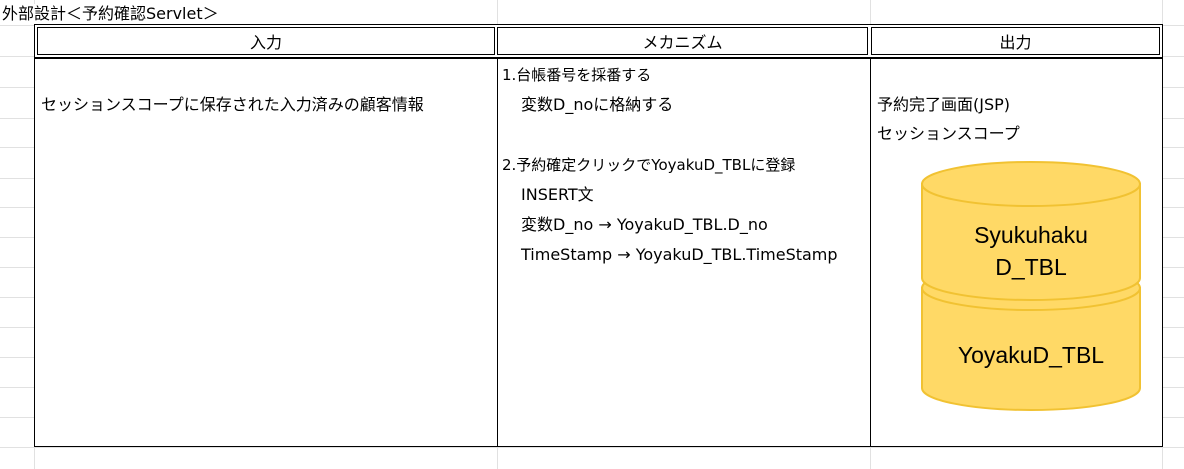 The image size is (1184, 469). What do you see at coordinates (576, 75) in the screenshot?
I see `mechanism-step1-title: 1.台帳番号を採番する` at bounding box center [576, 75].